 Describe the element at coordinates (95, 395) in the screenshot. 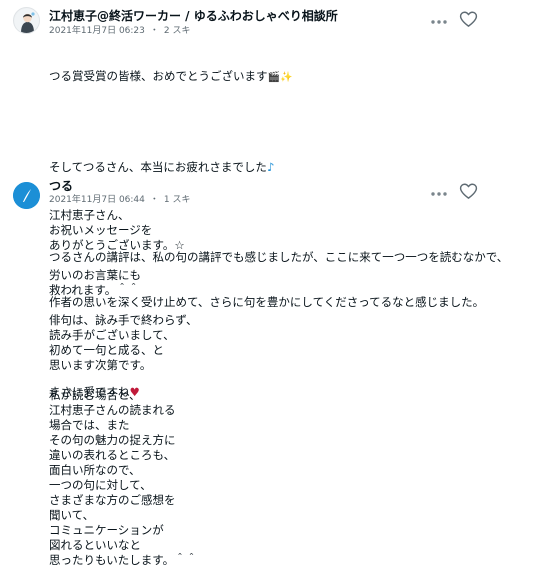

I see `comment-line: 私が読む場合と、` at that location.